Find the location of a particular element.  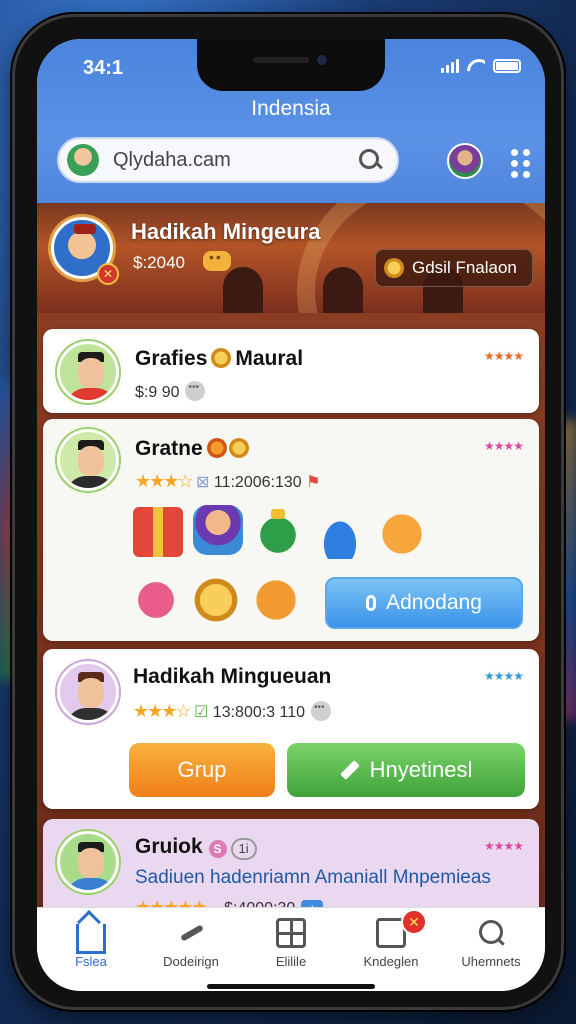

gift-box-icon is located at coordinates (158, 532).